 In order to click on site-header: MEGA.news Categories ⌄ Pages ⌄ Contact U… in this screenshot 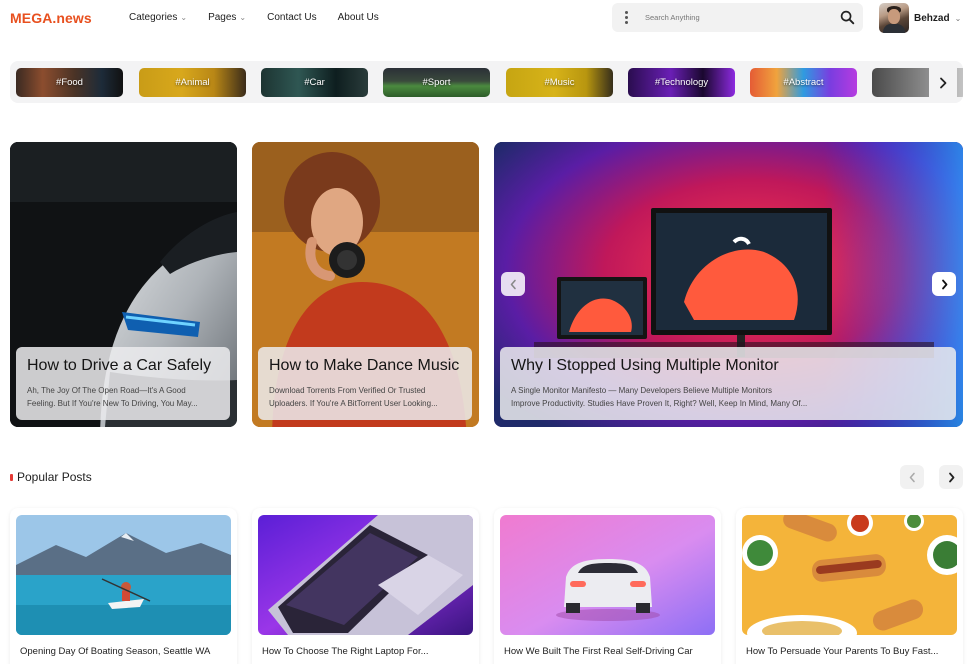, I will do `click(485, 18)`.